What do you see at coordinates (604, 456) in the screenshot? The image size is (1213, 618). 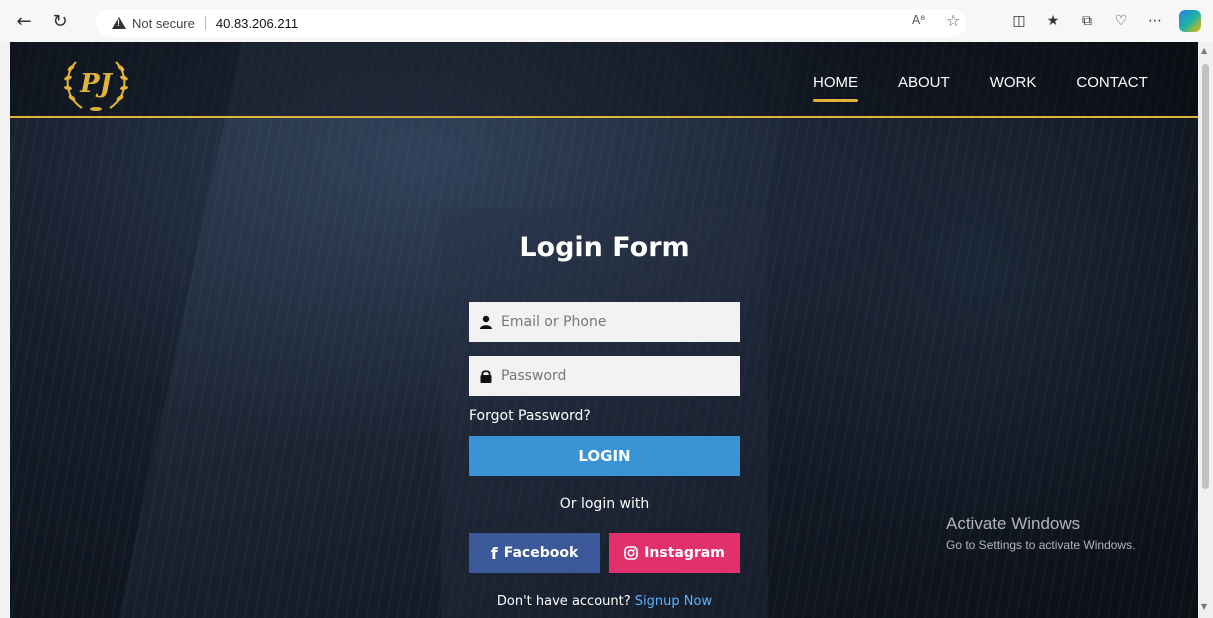 I see `login-button: LOGIN` at bounding box center [604, 456].